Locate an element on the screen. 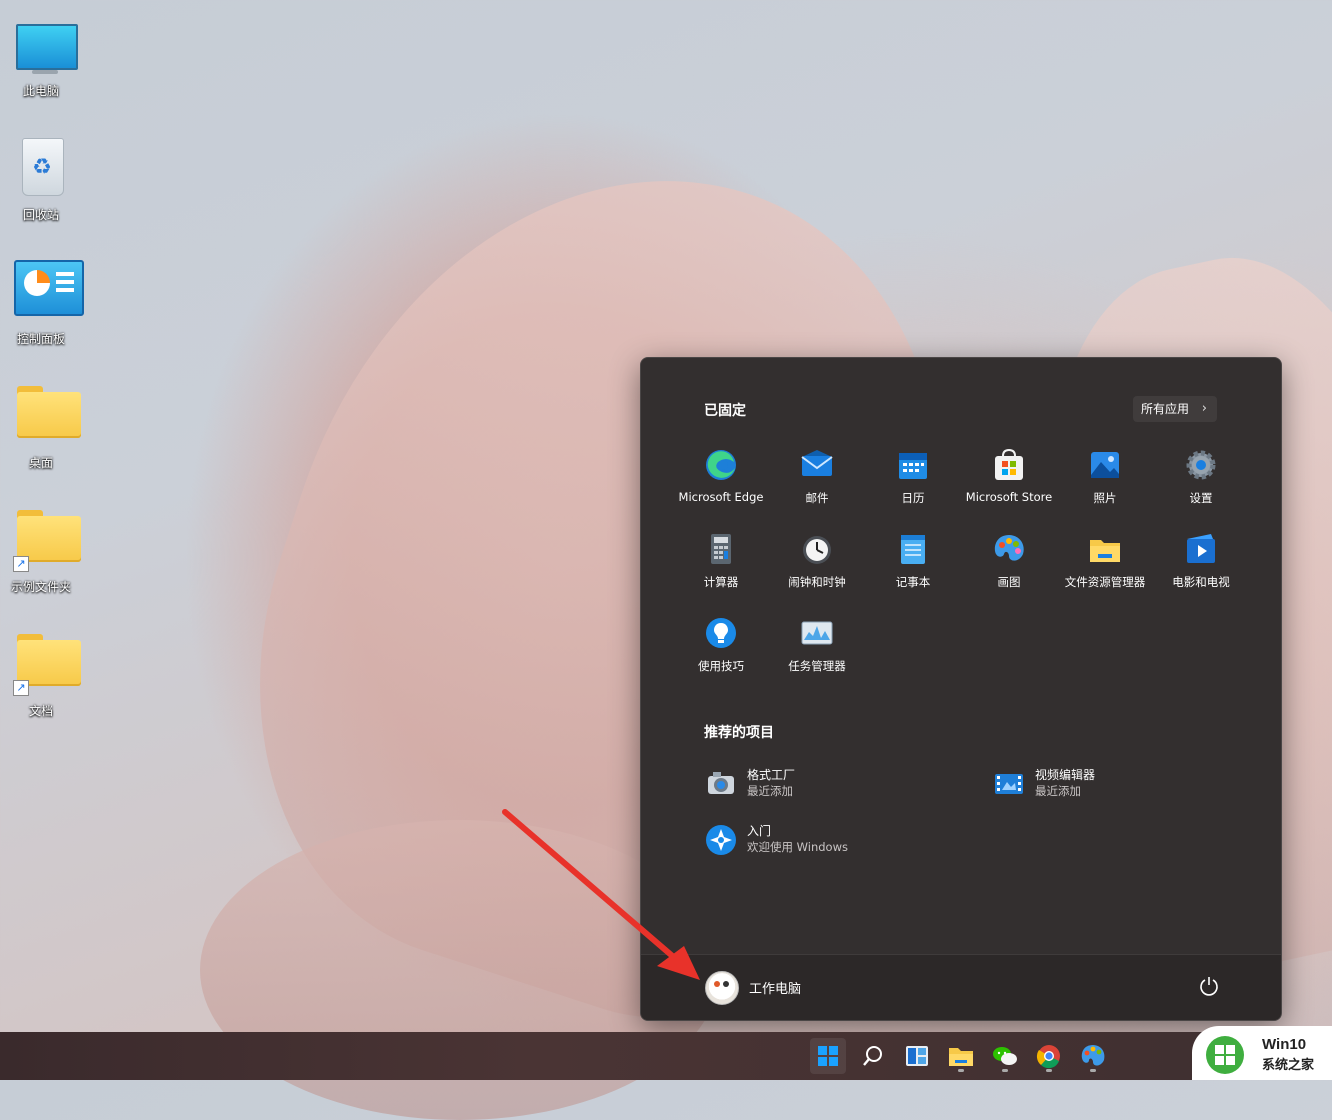 Image resolution: width=1332 pixels, height=1120 pixels. watermark-logo: Win10 系统之家 is located at coordinates (1262, 1053).